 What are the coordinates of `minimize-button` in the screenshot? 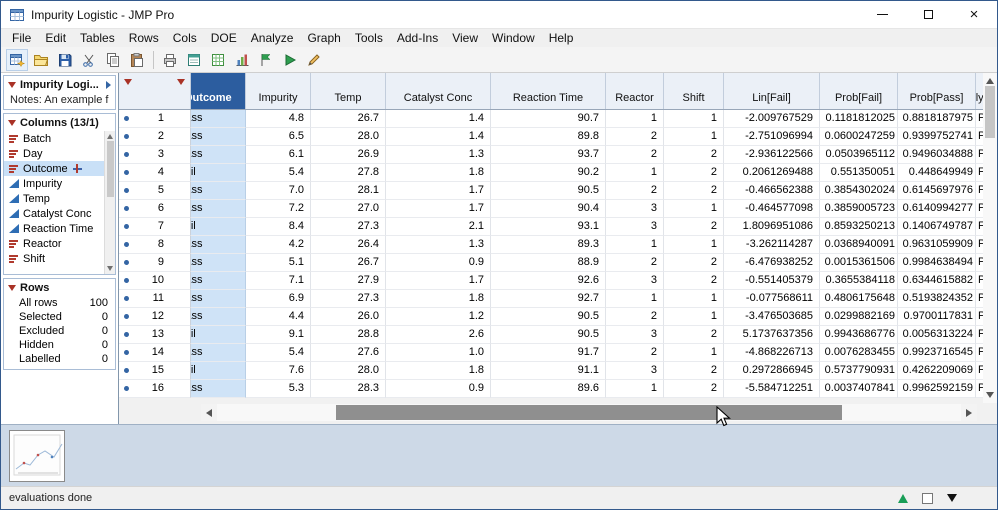 It's located at (882, 14).